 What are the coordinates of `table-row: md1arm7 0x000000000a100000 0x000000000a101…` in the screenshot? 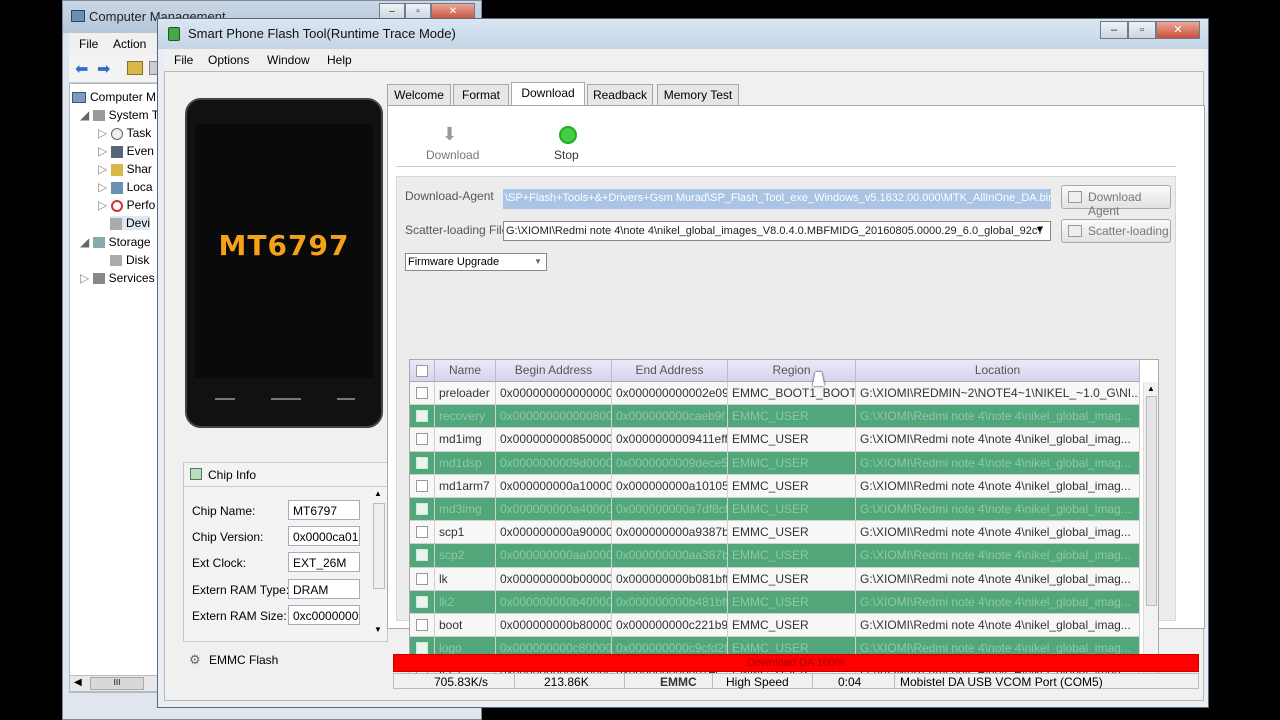 It's located at (775, 486).